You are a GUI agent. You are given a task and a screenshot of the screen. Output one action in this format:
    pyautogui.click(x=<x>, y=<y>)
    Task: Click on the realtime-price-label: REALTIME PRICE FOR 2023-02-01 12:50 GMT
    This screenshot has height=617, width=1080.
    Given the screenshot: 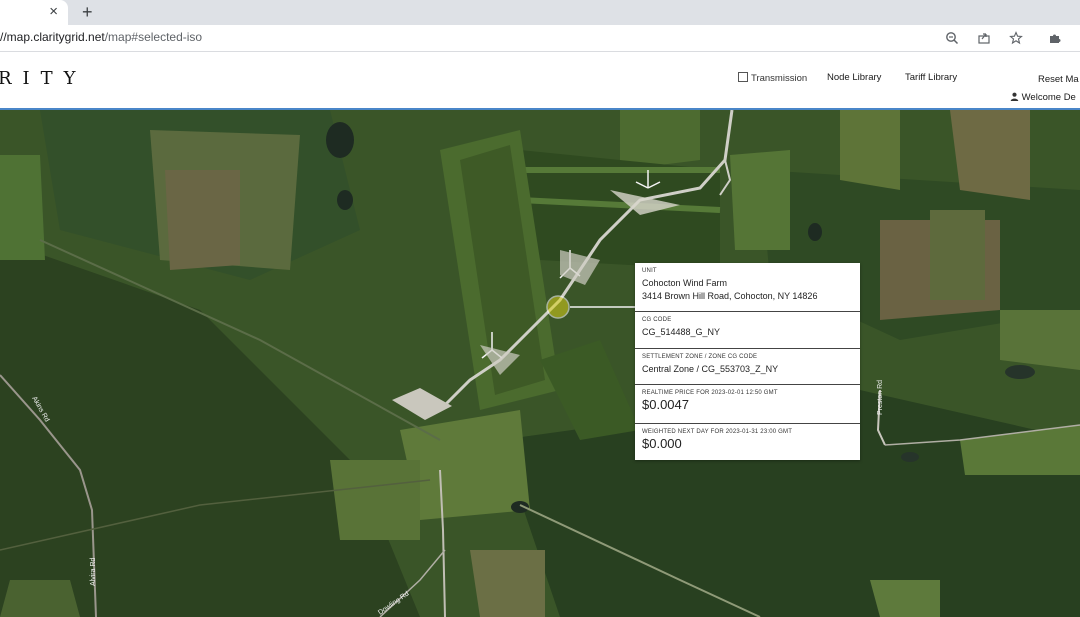 What is the action you would take?
    pyautogui.click(x=710, y=393)
    